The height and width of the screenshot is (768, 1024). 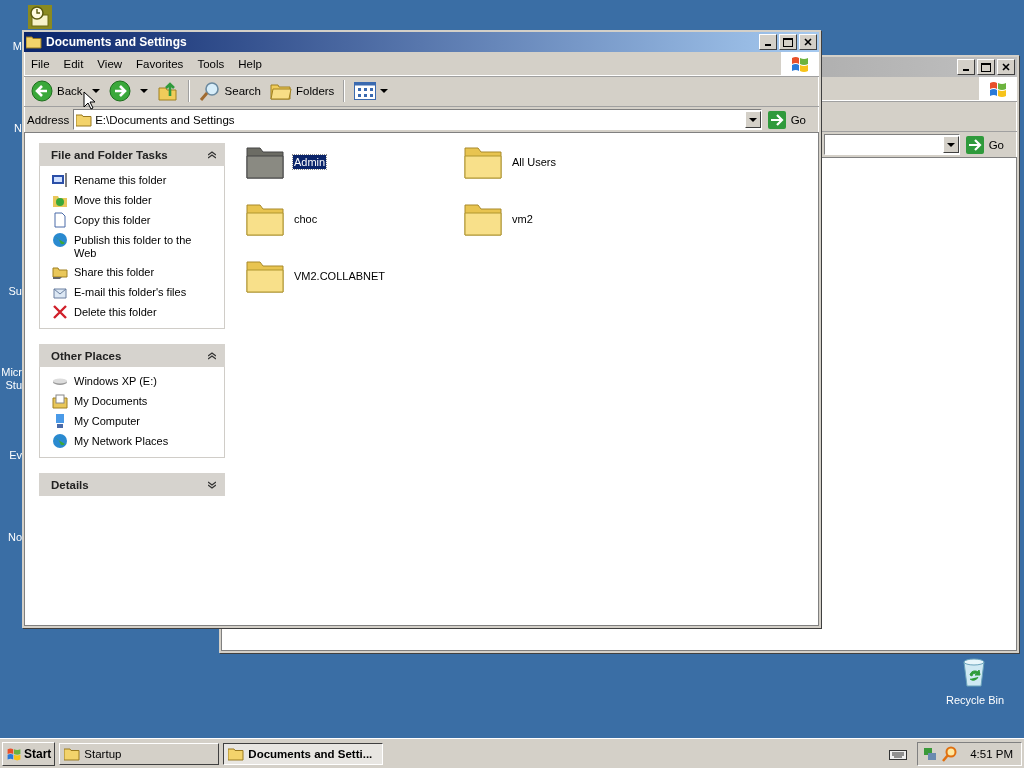 I want to click on address-field: E:\Documents and Settings, so click(x=417, y=119).